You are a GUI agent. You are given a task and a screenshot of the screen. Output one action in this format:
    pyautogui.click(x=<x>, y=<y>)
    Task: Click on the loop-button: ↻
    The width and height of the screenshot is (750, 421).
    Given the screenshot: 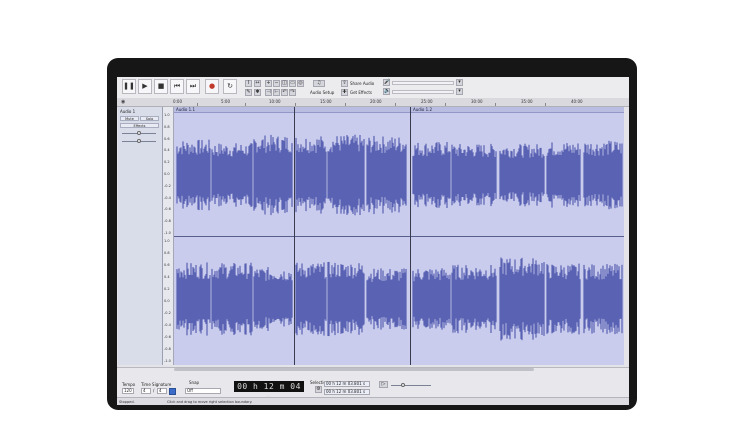 What is the action you would take?
    pyautogui.click(x=230, y=86)
    